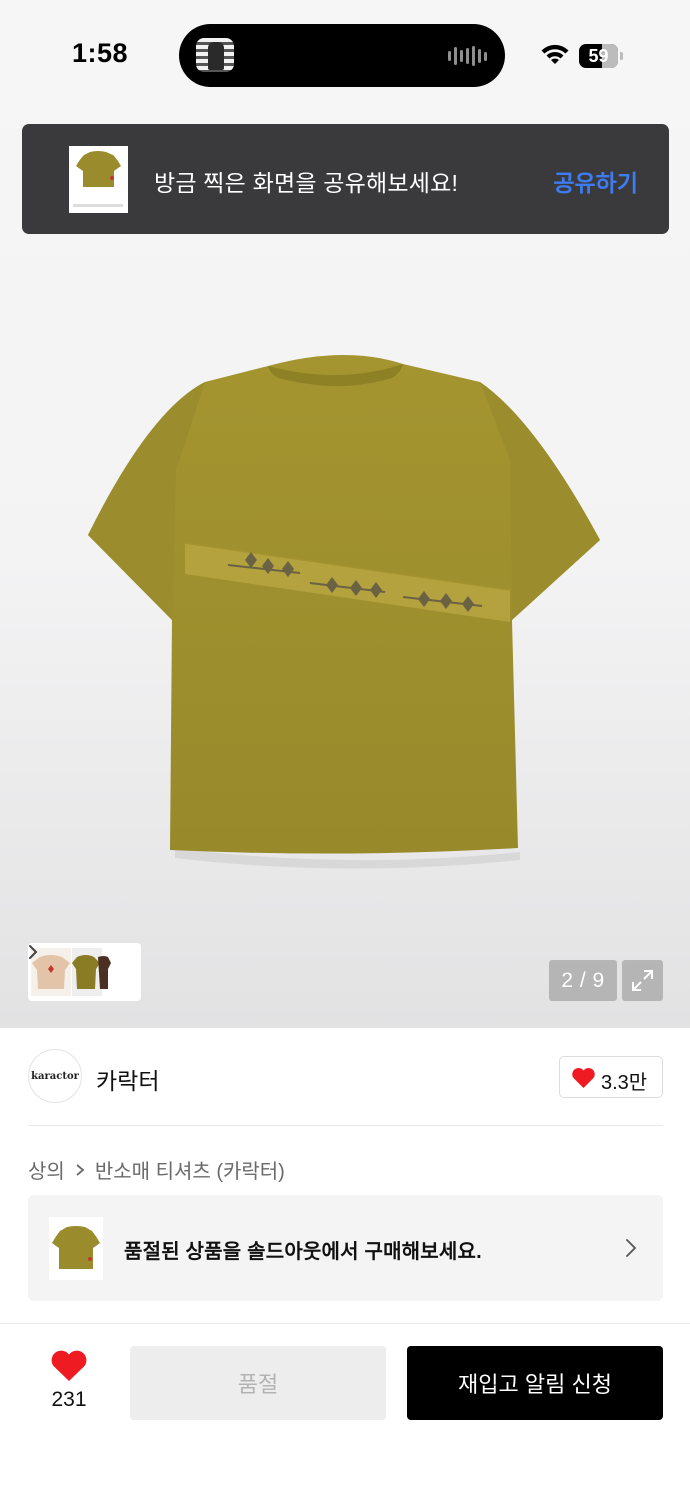 Image resolution: width=690 pixels, height=1500 pixels. I want to click on battery-icon: 59, so click(601, 56).